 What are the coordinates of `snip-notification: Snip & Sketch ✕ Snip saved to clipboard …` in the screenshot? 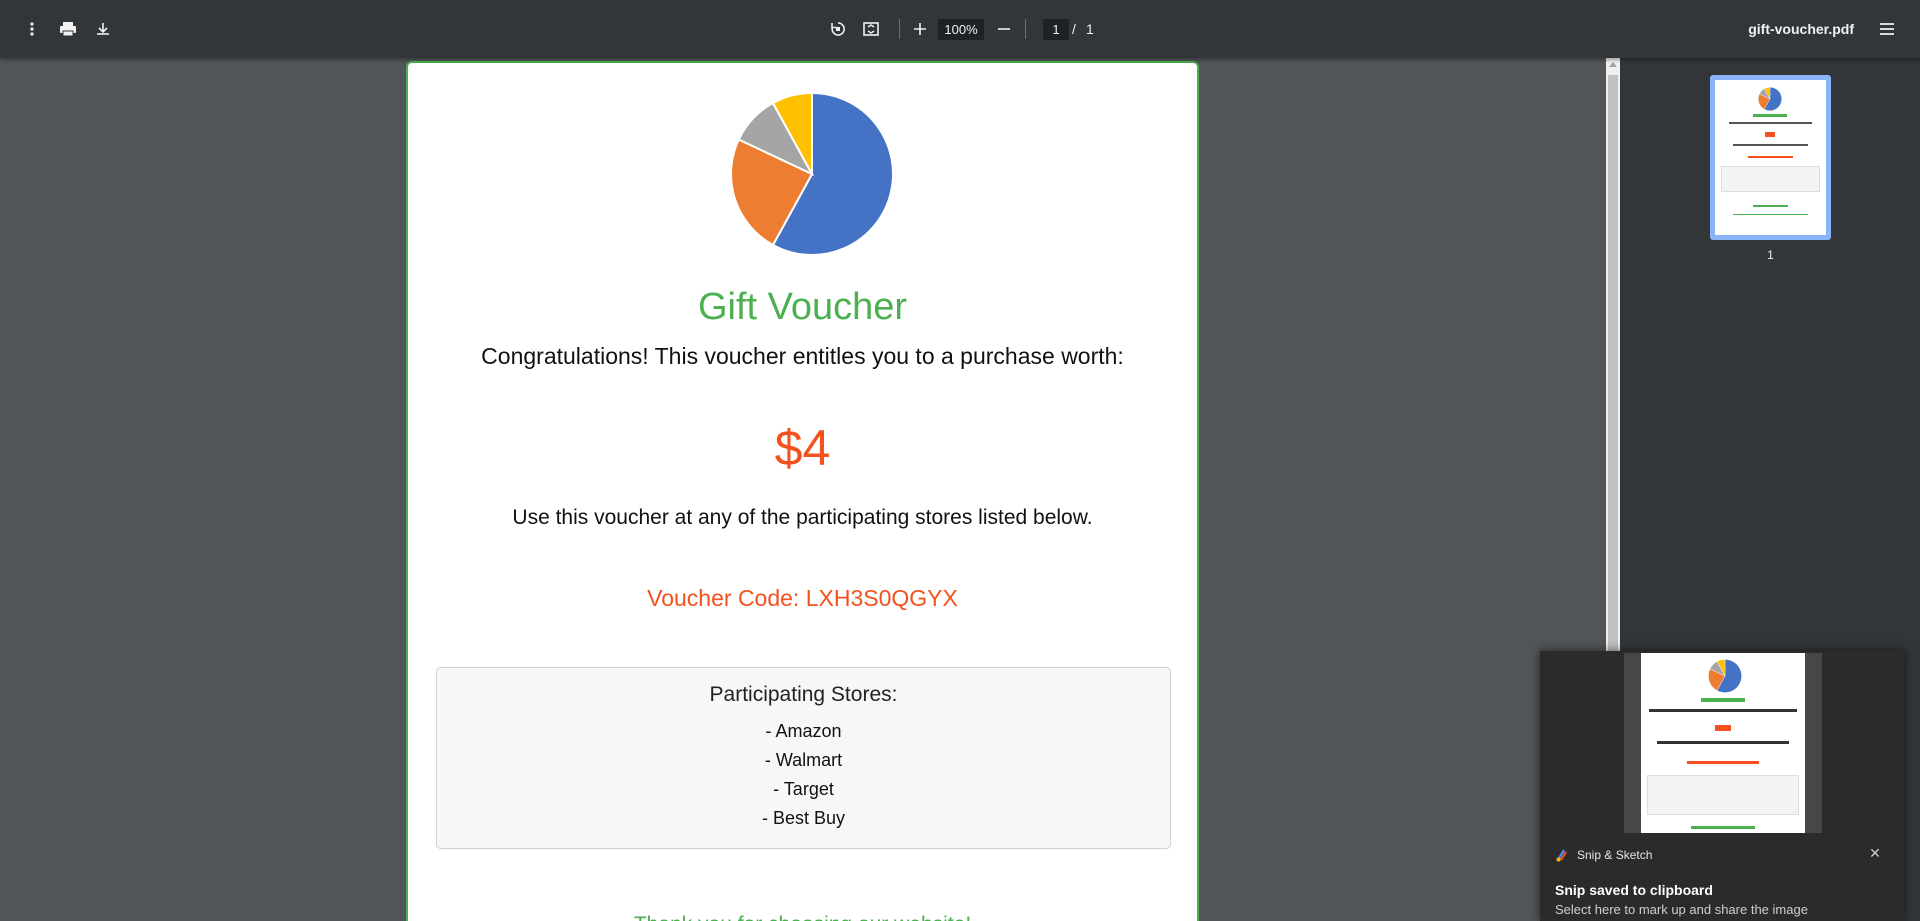 It's located at (1722, 786).